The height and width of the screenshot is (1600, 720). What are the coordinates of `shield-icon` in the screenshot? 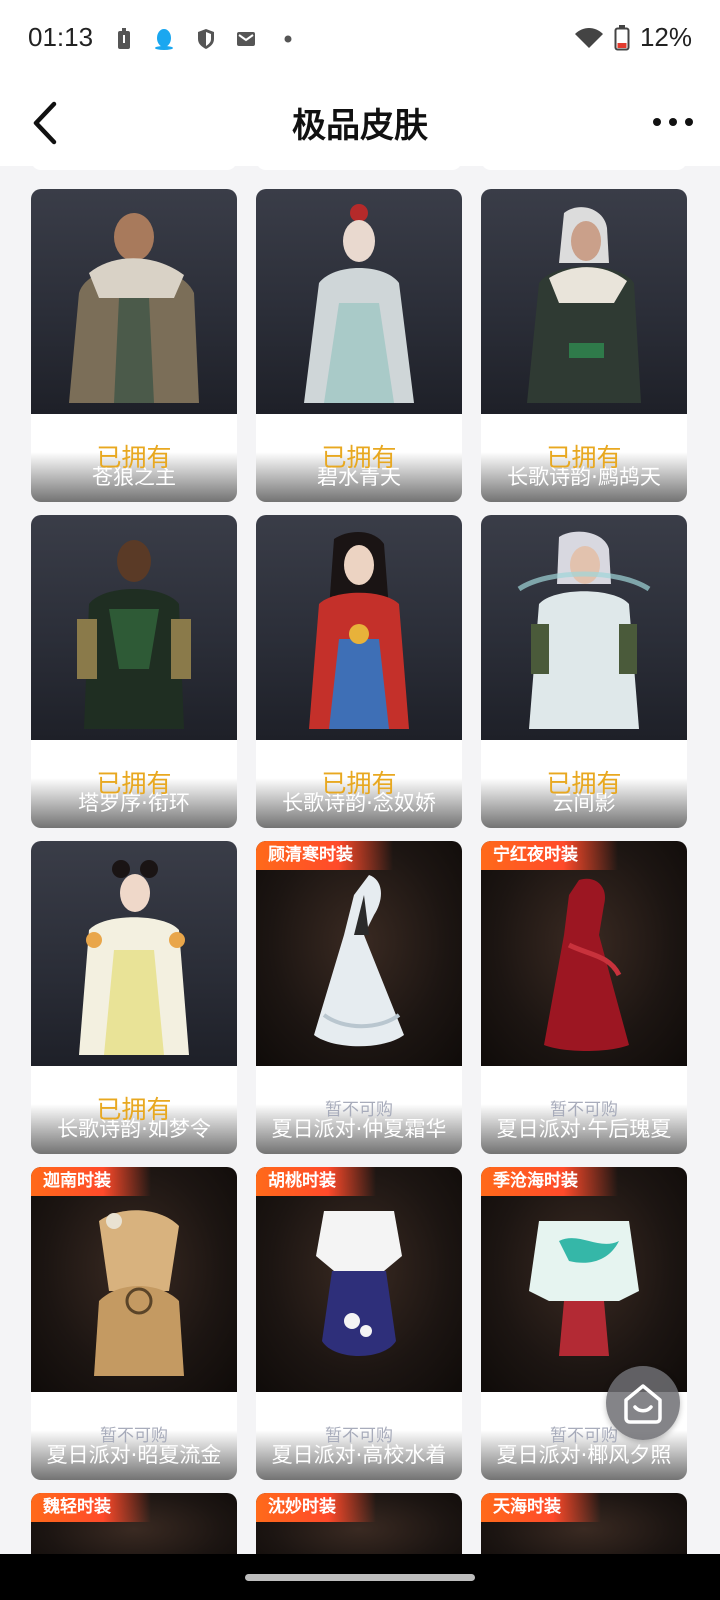 It's located at (206, 39).